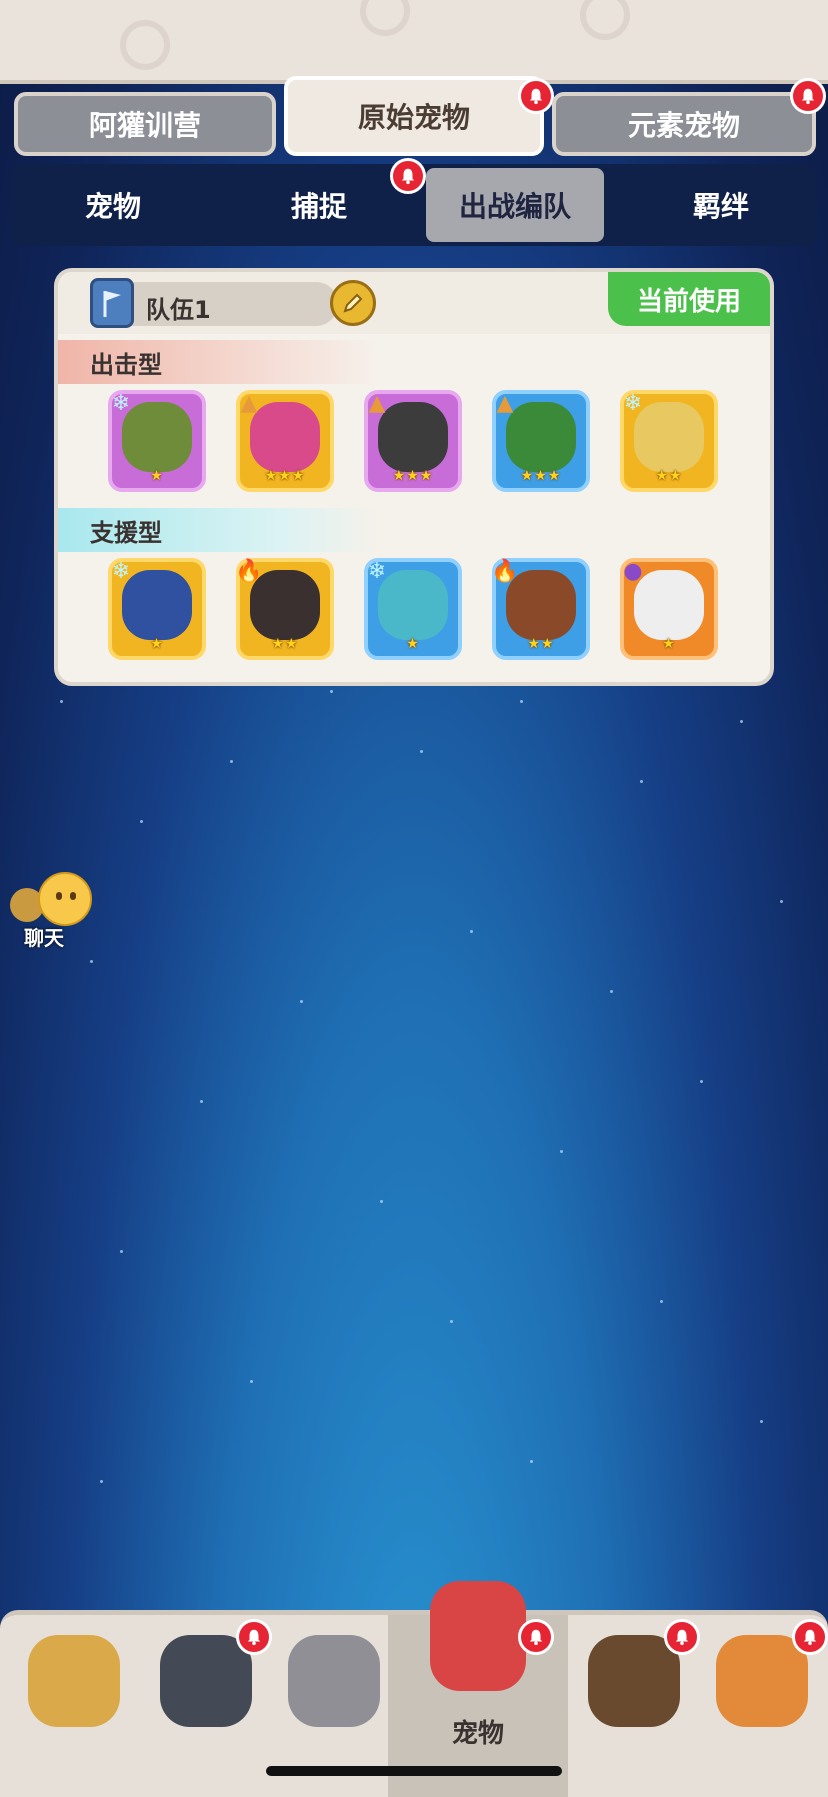  Describe the element at coordinates (414, 202) in the screenshot. I see `sub-tab-bar: 宠物 捕捉 出战编队 羁绊` at that location.